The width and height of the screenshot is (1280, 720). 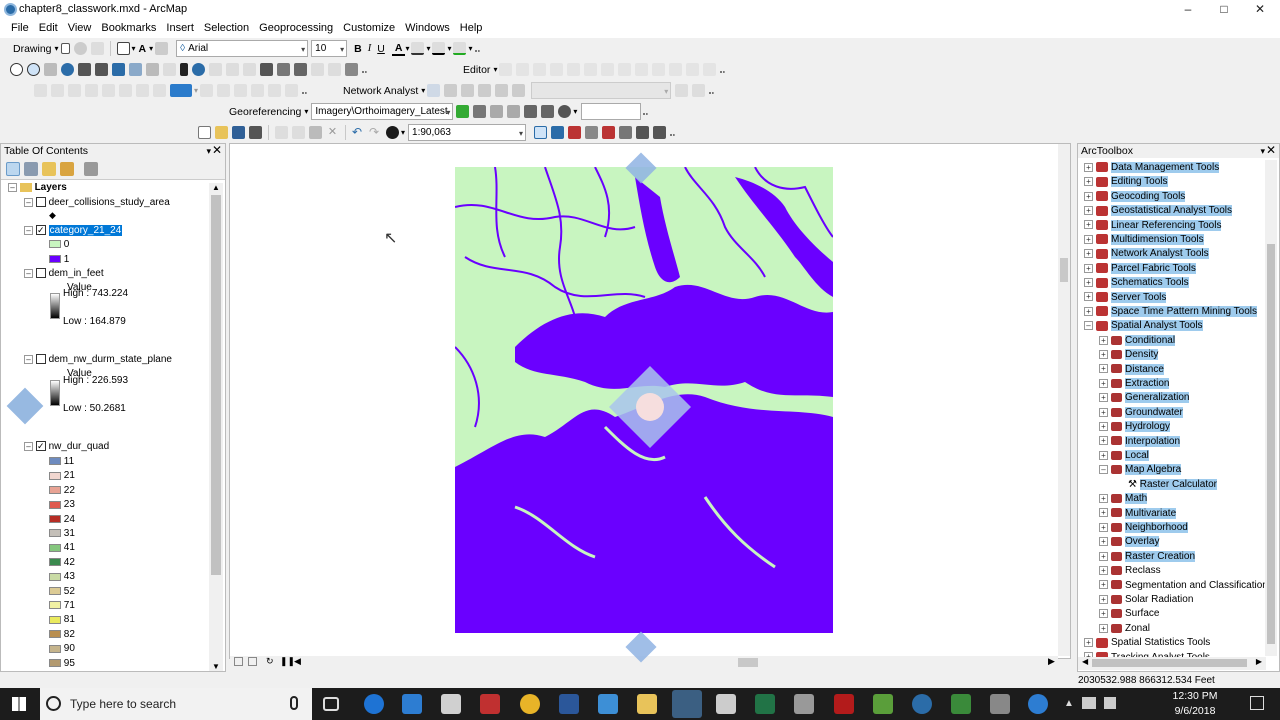 What do you see at coordinates (423, 90) in the screenshot?
I see `network-analyst-dropdown-icon: ▾` at bounding box center [423, 90].